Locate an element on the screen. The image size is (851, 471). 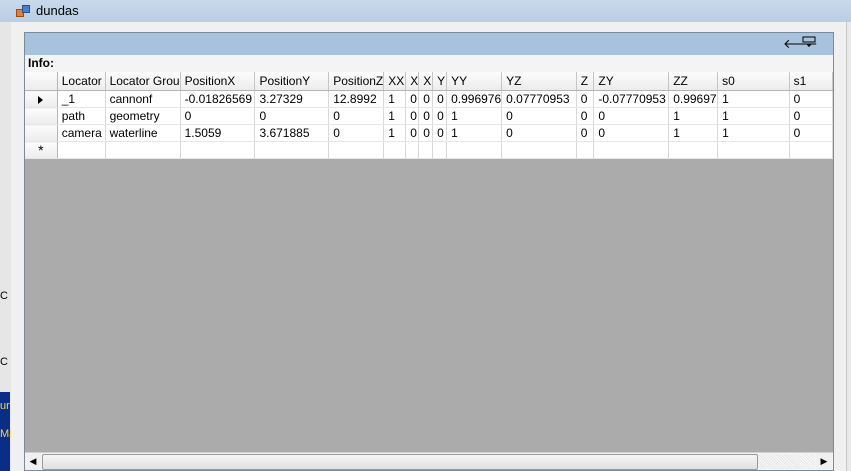
grid-cell: cannonf is located at coordinates (143, 99).